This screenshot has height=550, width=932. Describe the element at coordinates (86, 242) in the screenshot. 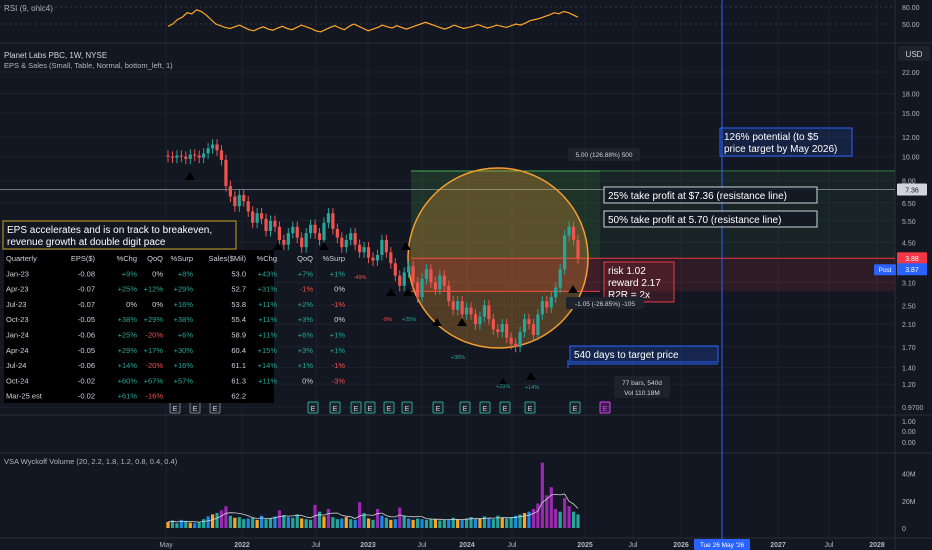

I see `eps-note-text: revenue growth at double digit pace` at that location.